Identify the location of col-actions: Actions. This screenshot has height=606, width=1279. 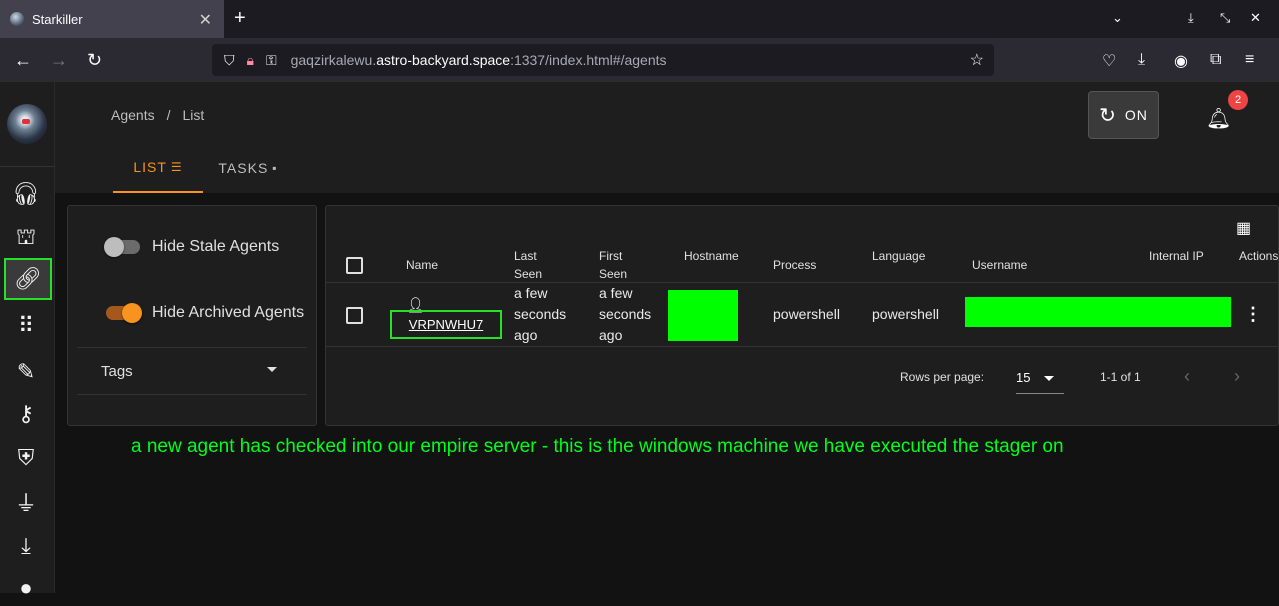
(1259, 256).